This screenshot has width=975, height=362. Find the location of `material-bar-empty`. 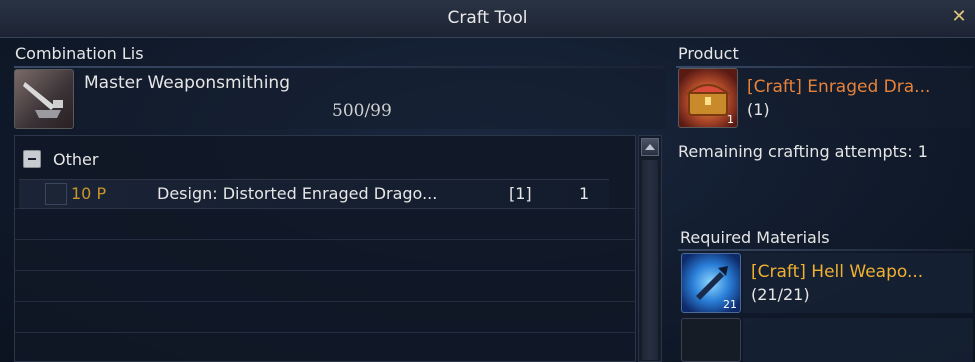

material-bar-empty is located at coordinates (858, 340).